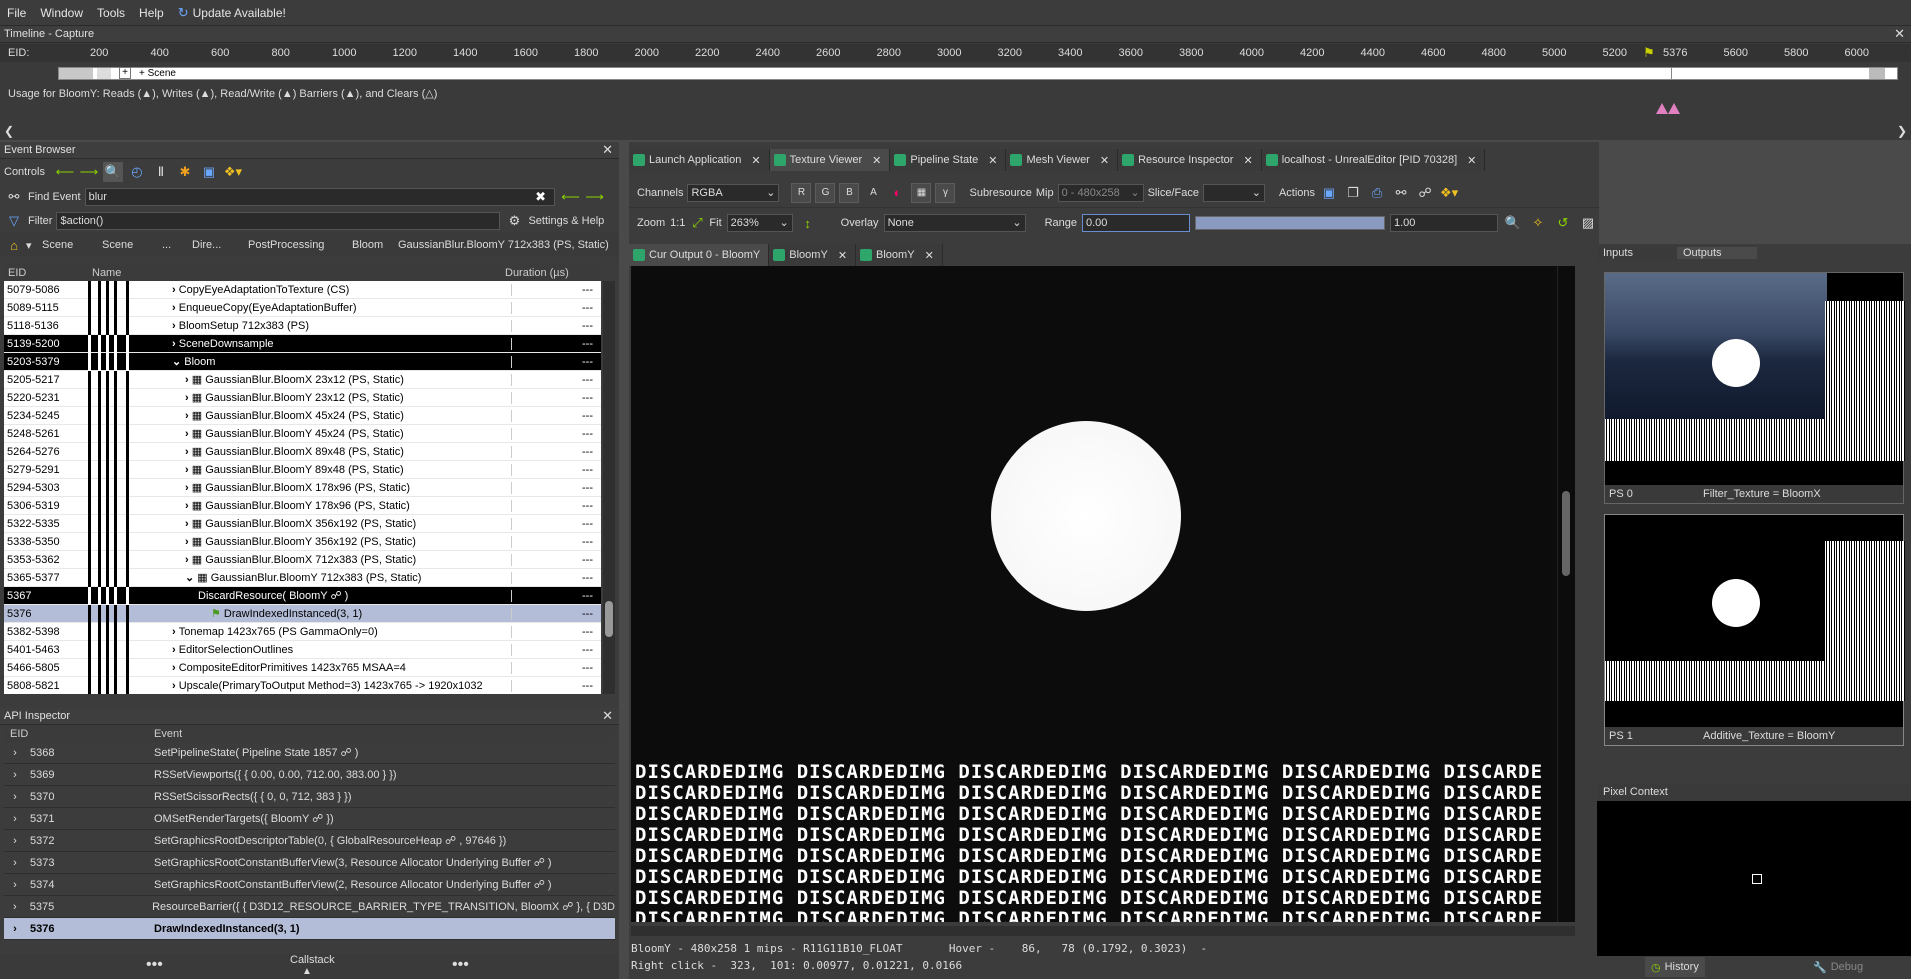 Image resolution: width=1911 pixels, height=979 pixels. I want to click on menu-file: File, so click(16, 13).